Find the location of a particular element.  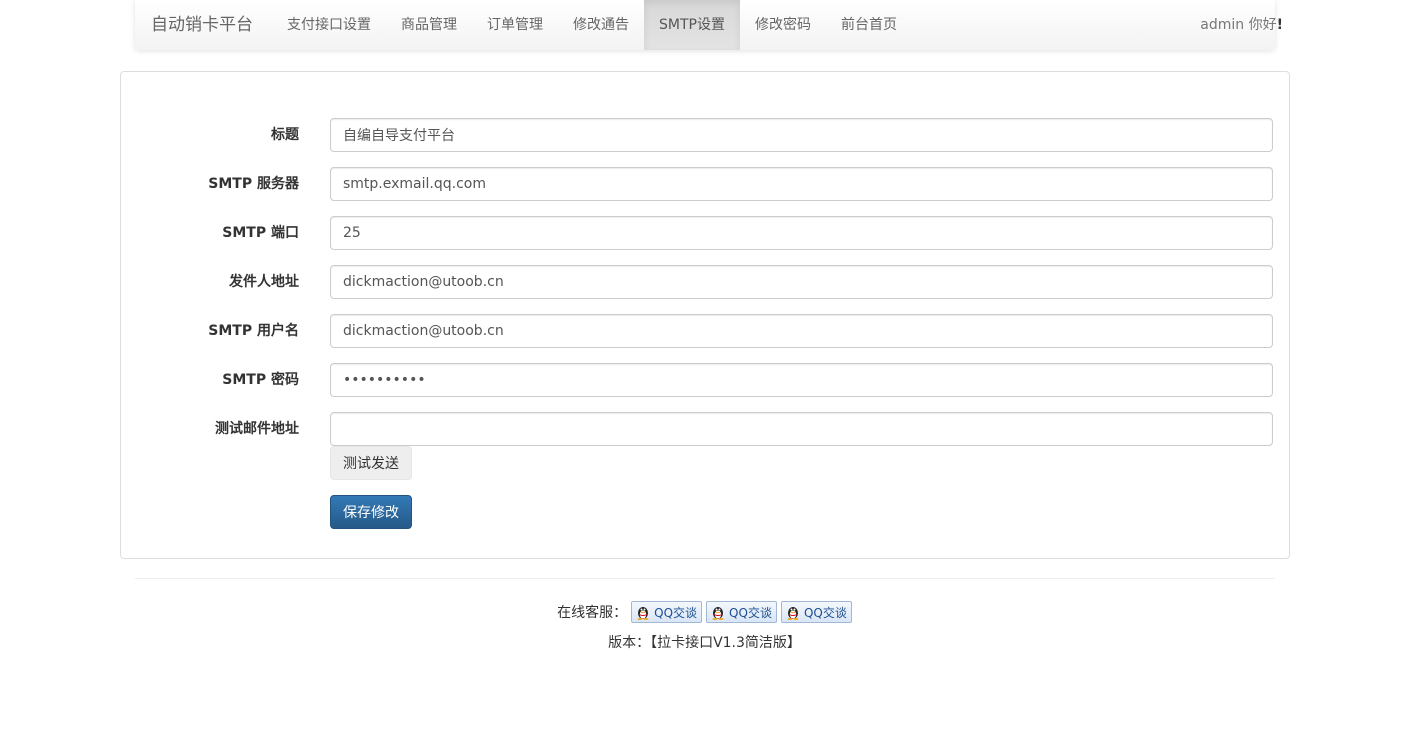

save-button: 保存修改 is located at coordinates (371, 512).